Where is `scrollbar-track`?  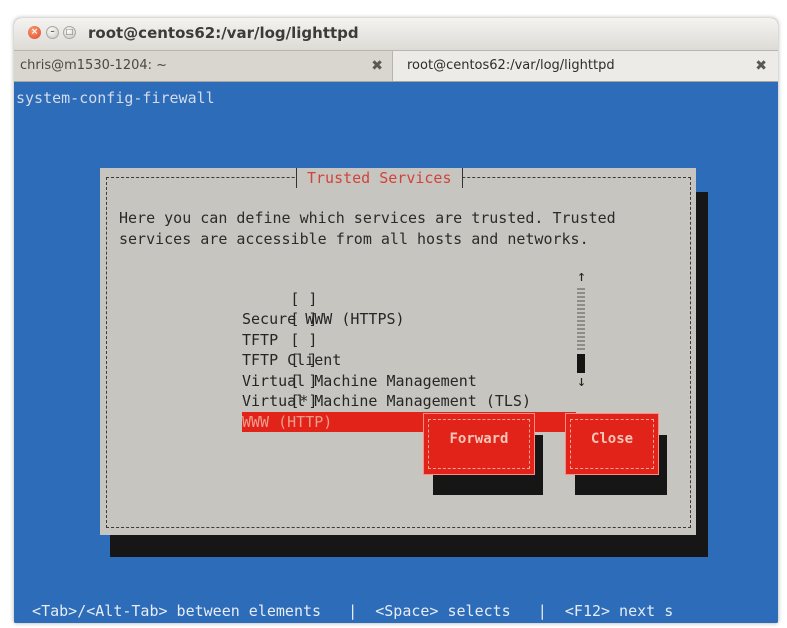
scrollbar-track is located at coordinates (581, 319).